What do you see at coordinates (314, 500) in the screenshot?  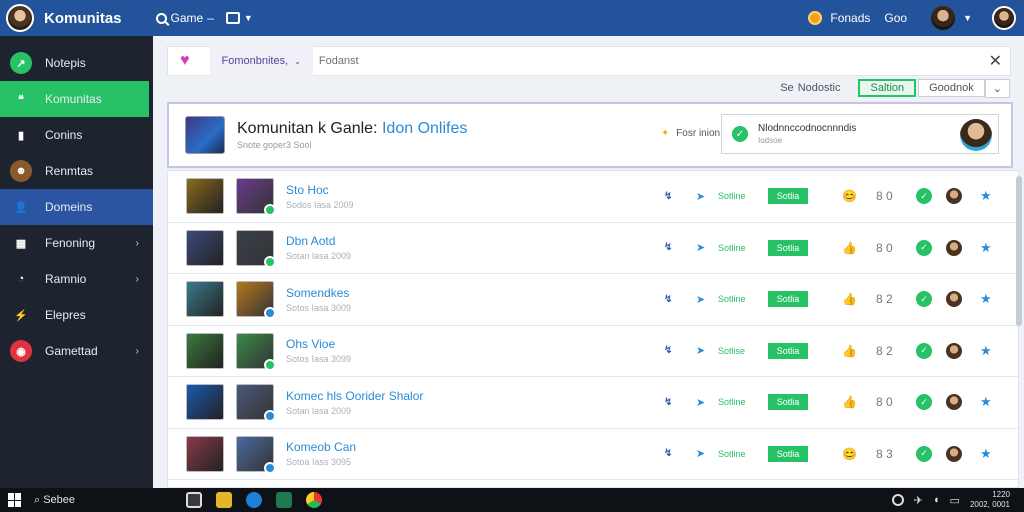 I see `chrome-icon` at bounding box center [314, 500].